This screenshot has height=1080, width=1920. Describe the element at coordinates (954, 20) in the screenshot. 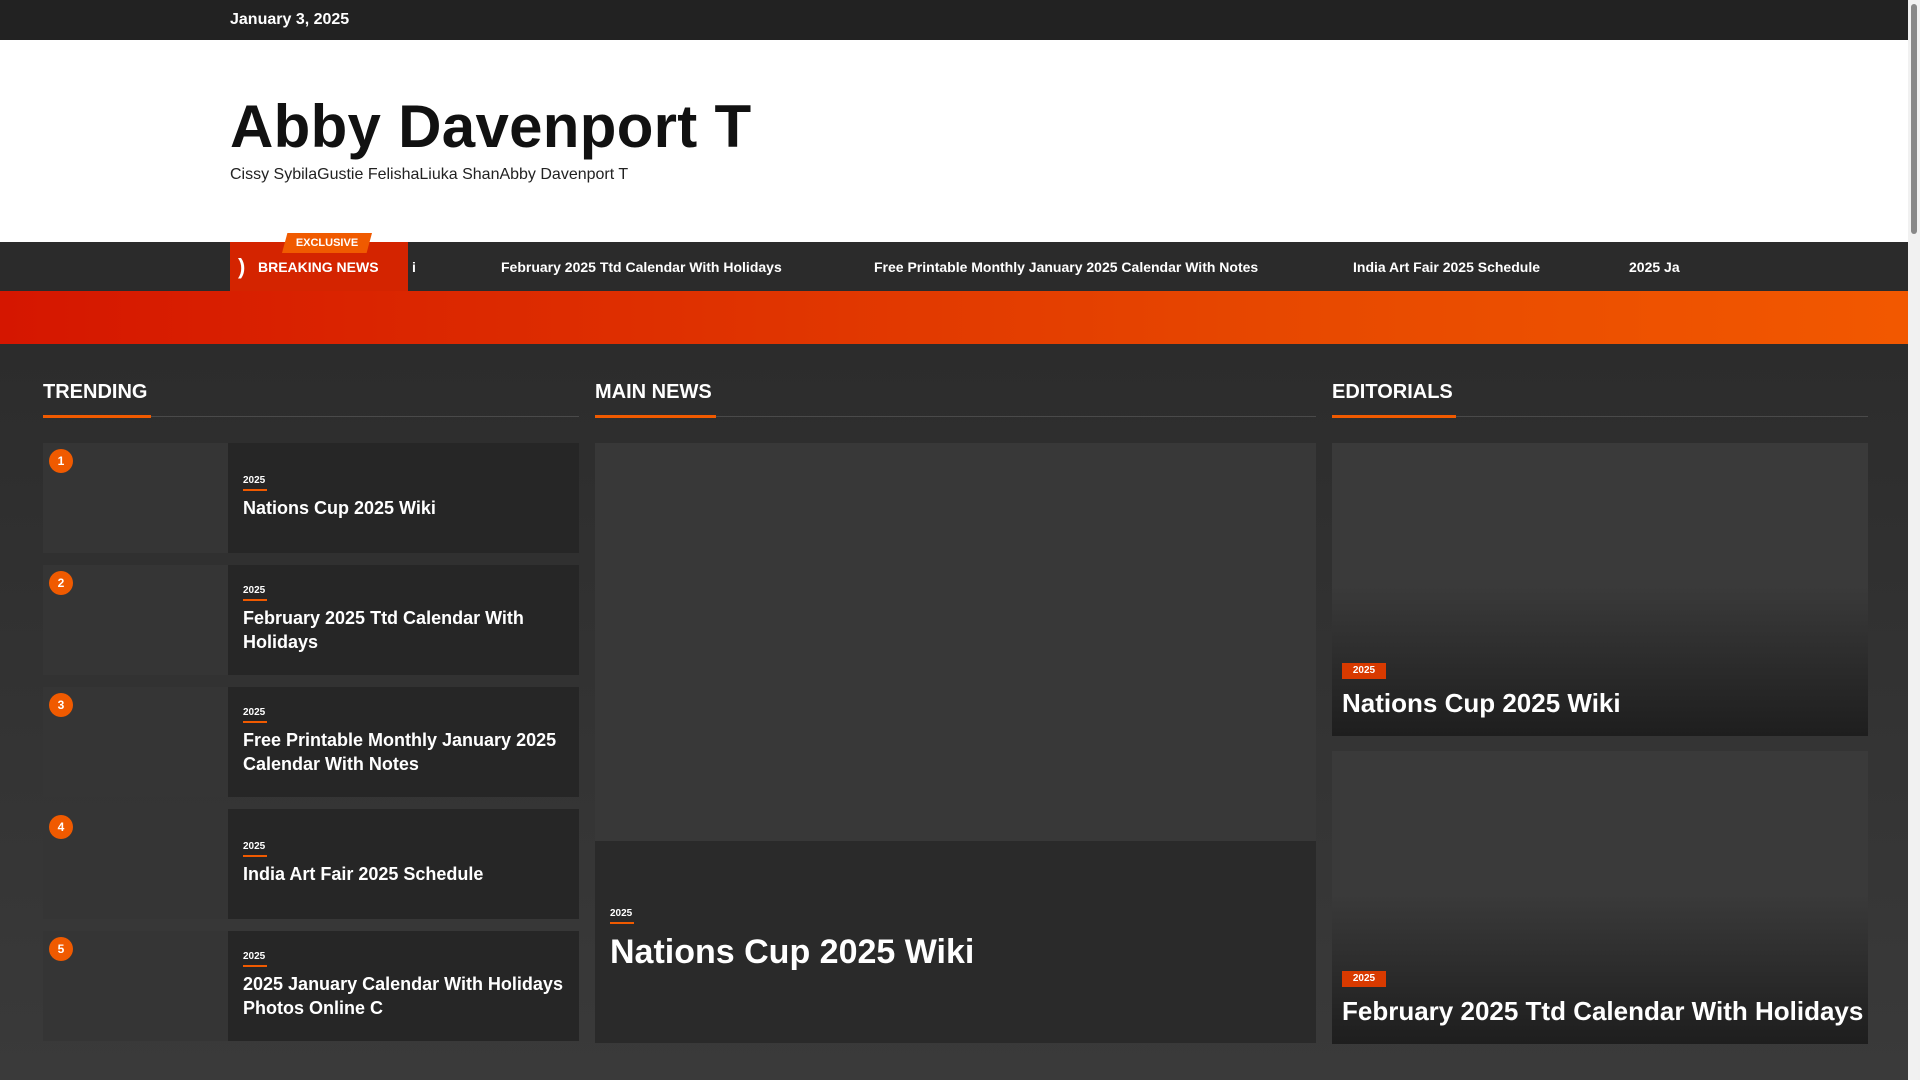

I see `top-bar: January 3, 2025` at that location.